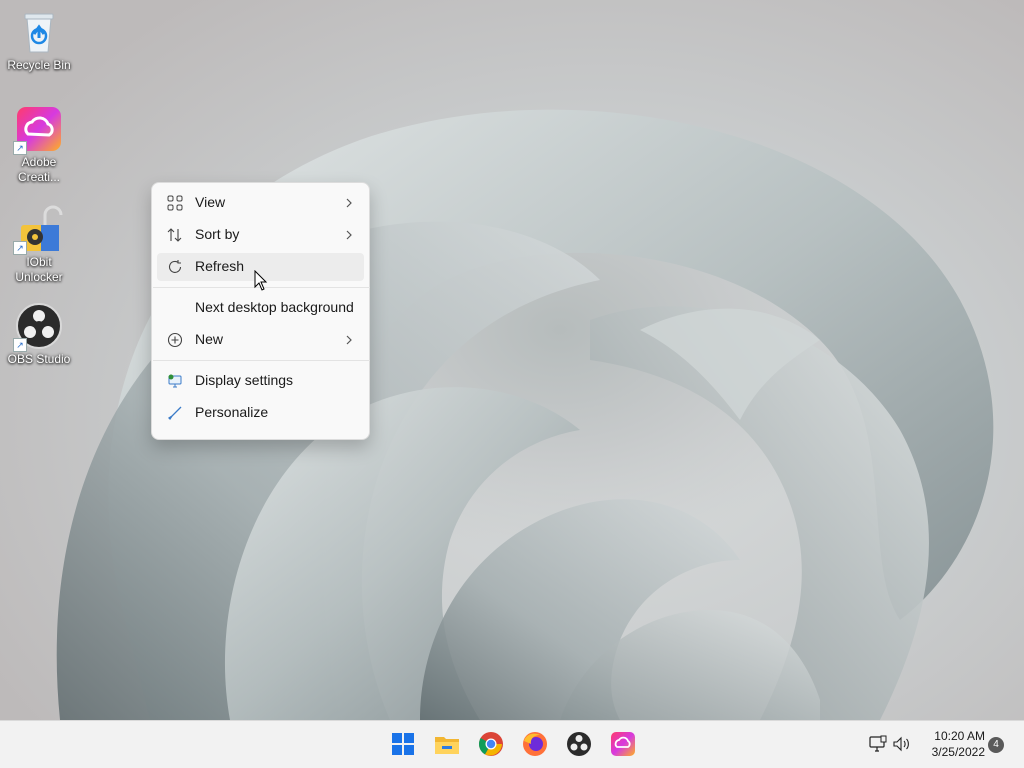  What do you see at coordinates (535, 744) in the screenshot?
I see `firefox-icon` at bounding box center [535, 744].